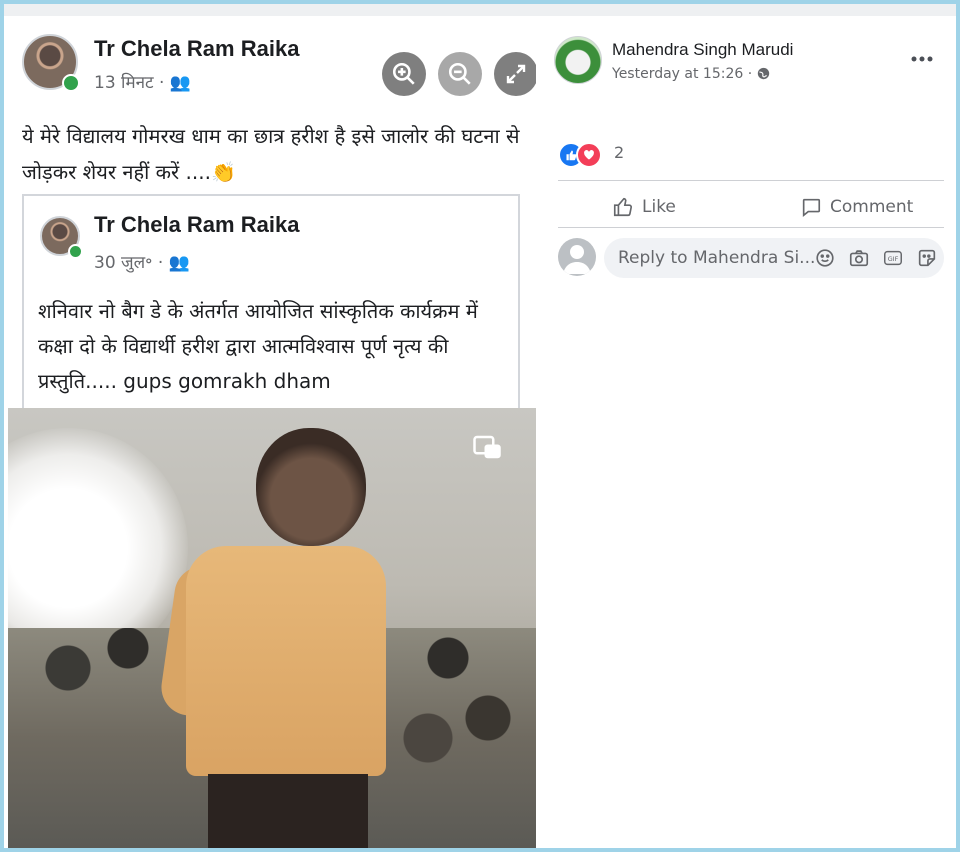 This screenshot has height=852, width=960. What do you see at coordinates (578, 60) in the screenshot?
I see `poster-avatar` at bounding box center [578, 60].